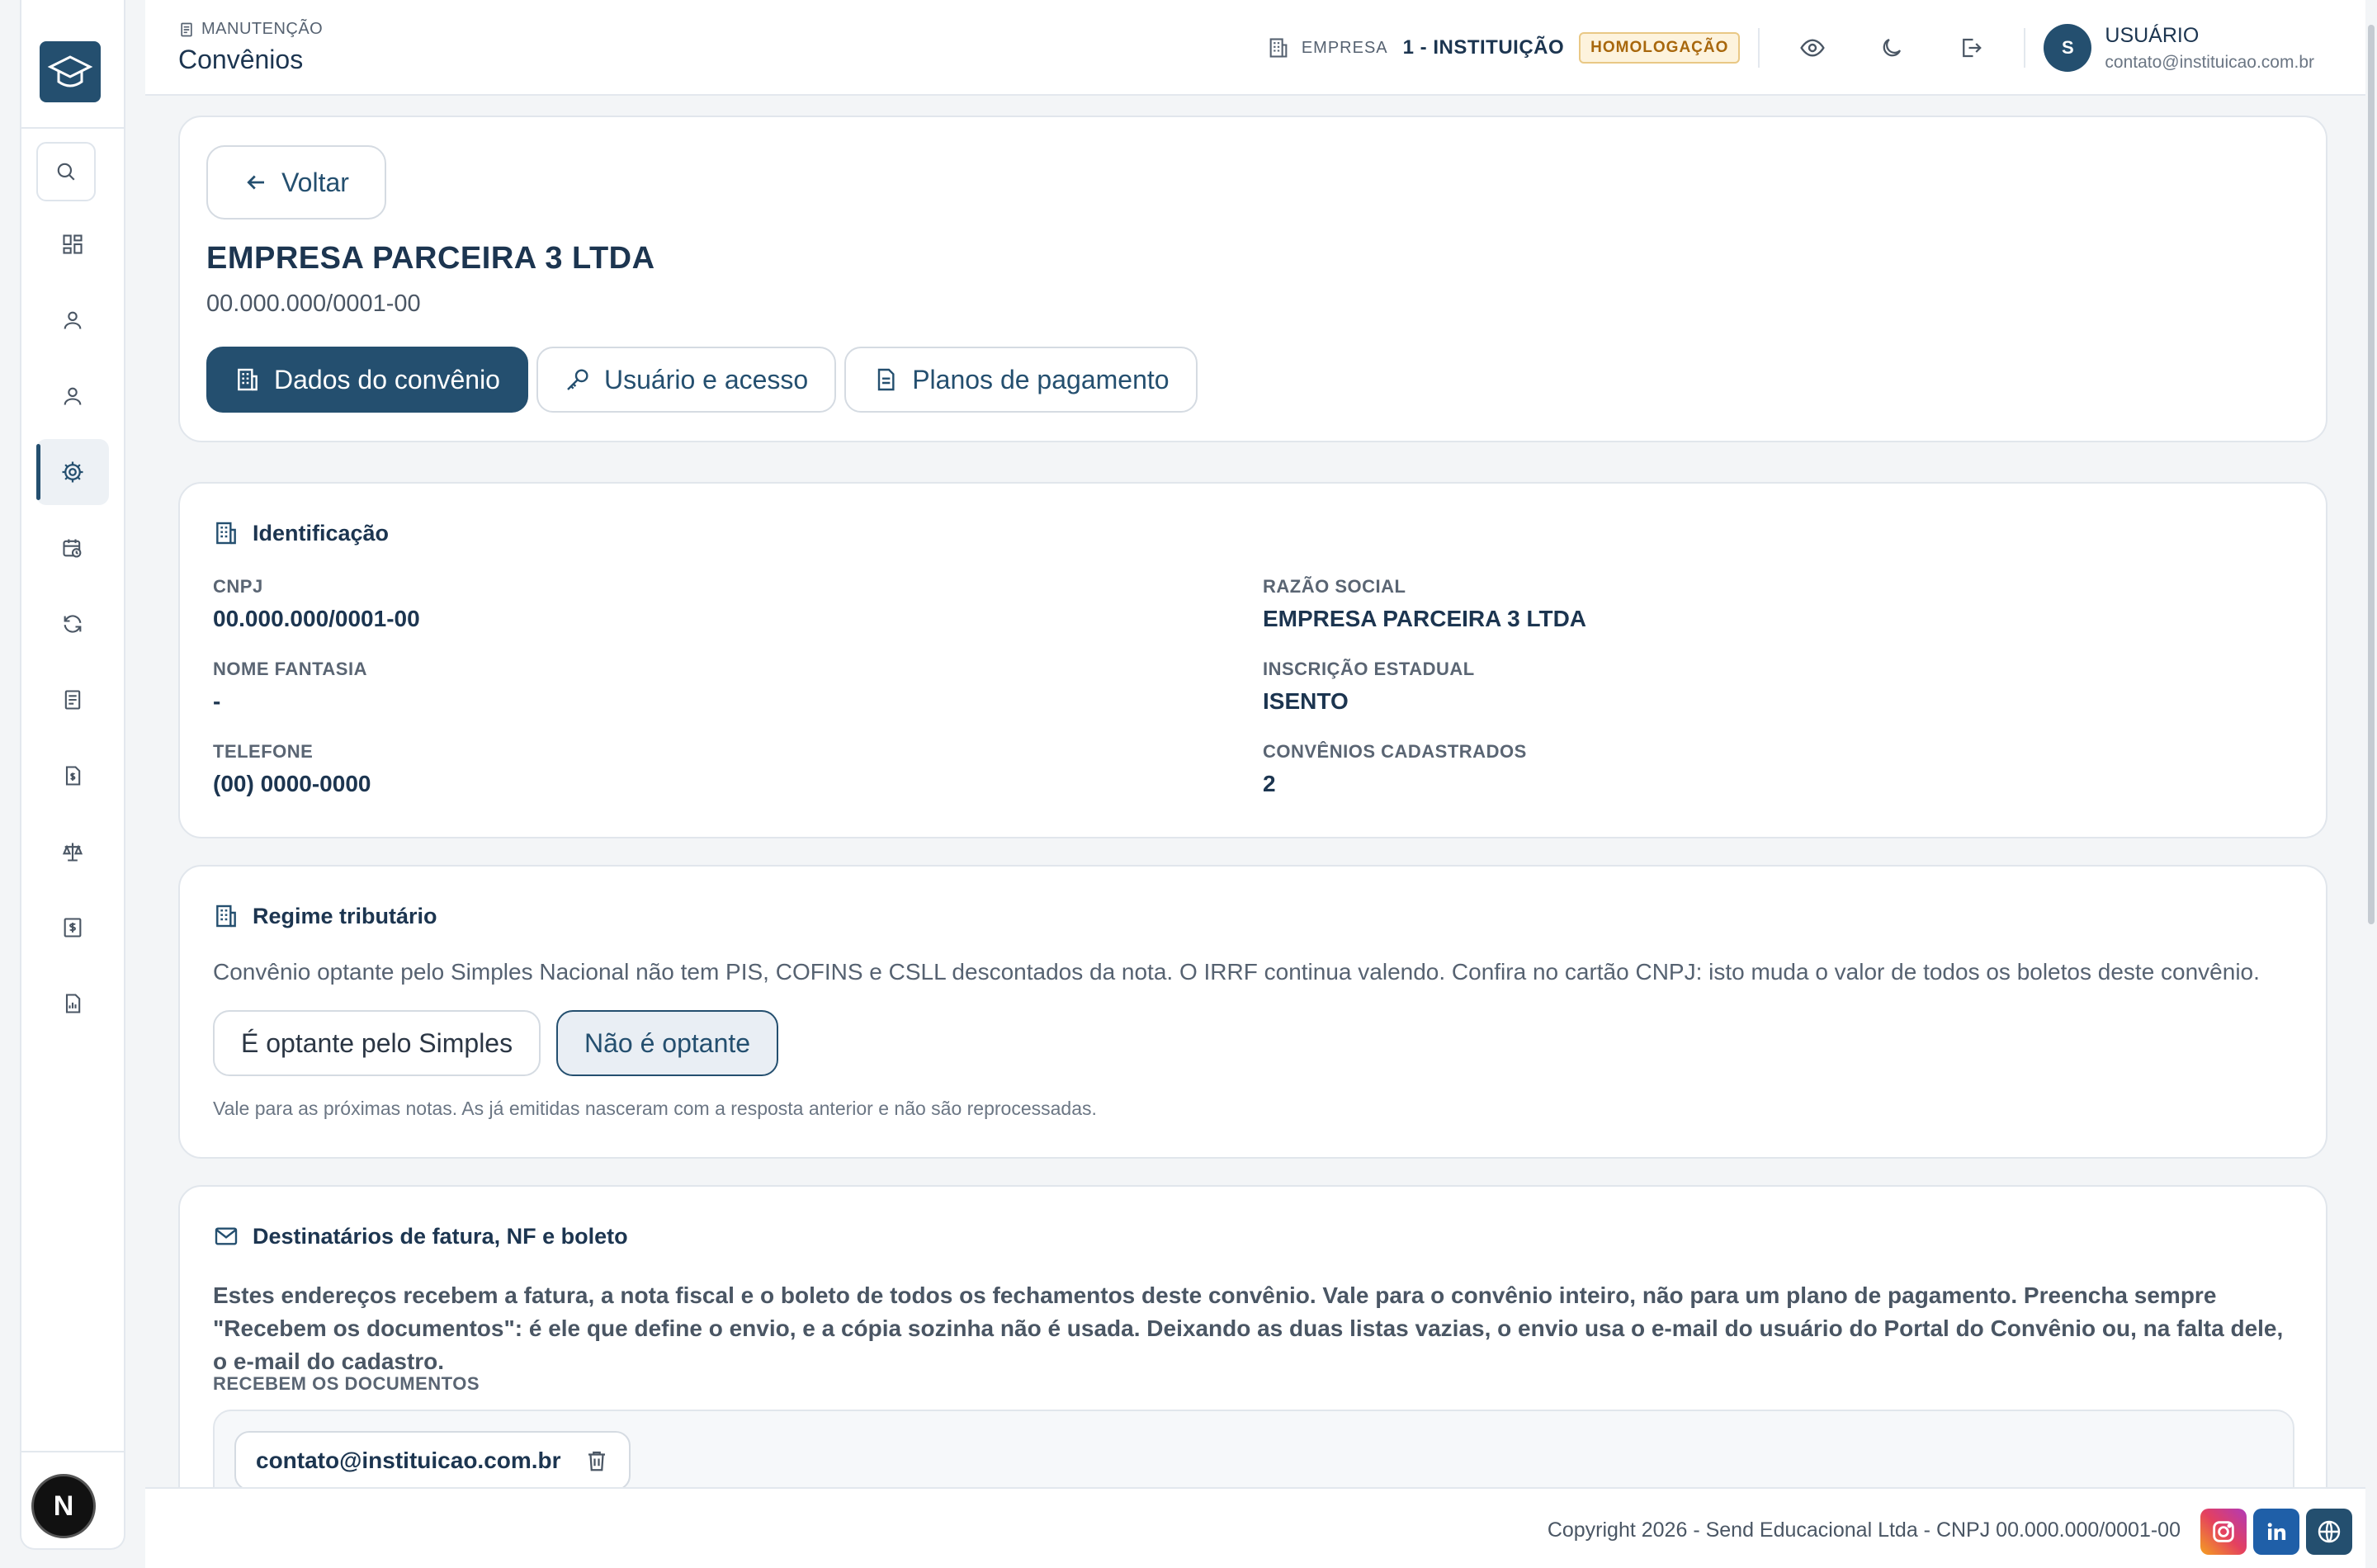  I want to click on report-chart-icon, so click(73, 1003).